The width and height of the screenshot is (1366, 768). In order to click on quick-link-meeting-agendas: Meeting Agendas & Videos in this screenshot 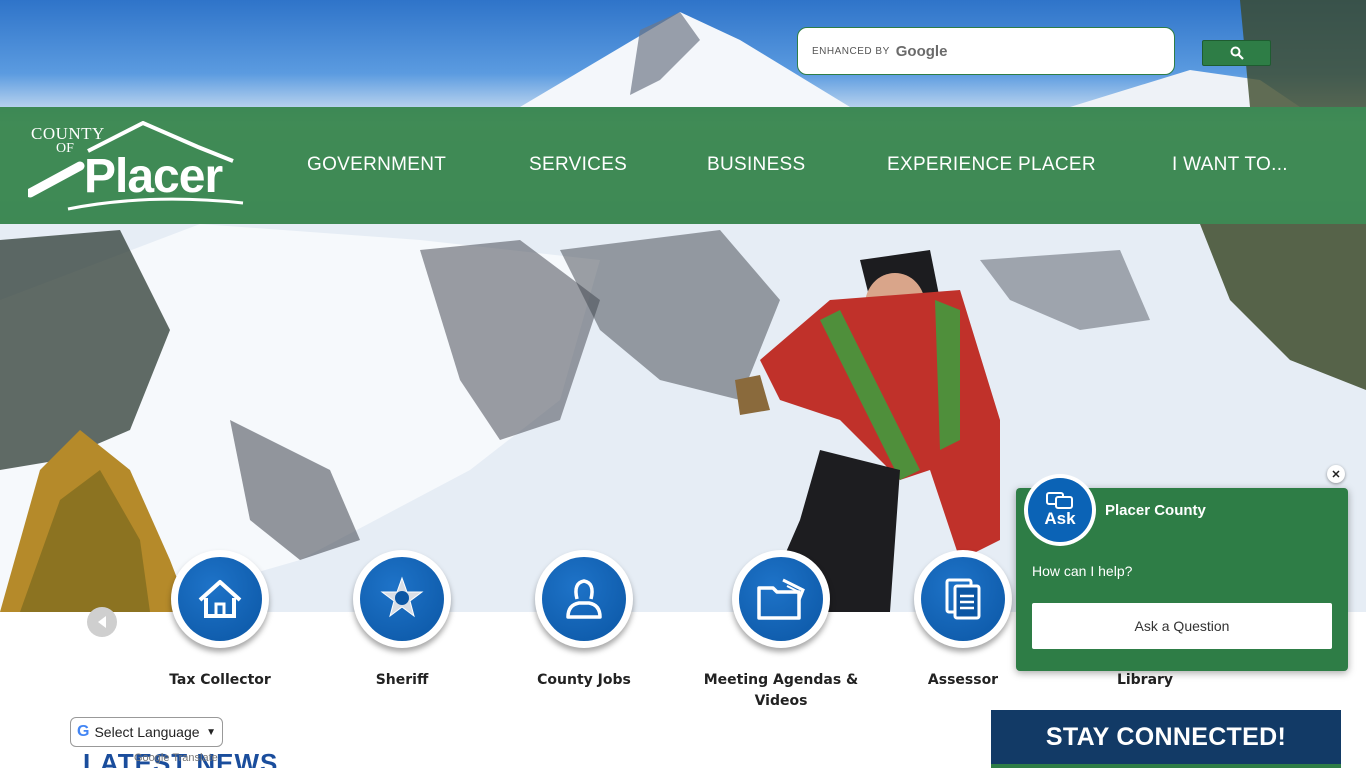, I will do `click(781, 631)`.